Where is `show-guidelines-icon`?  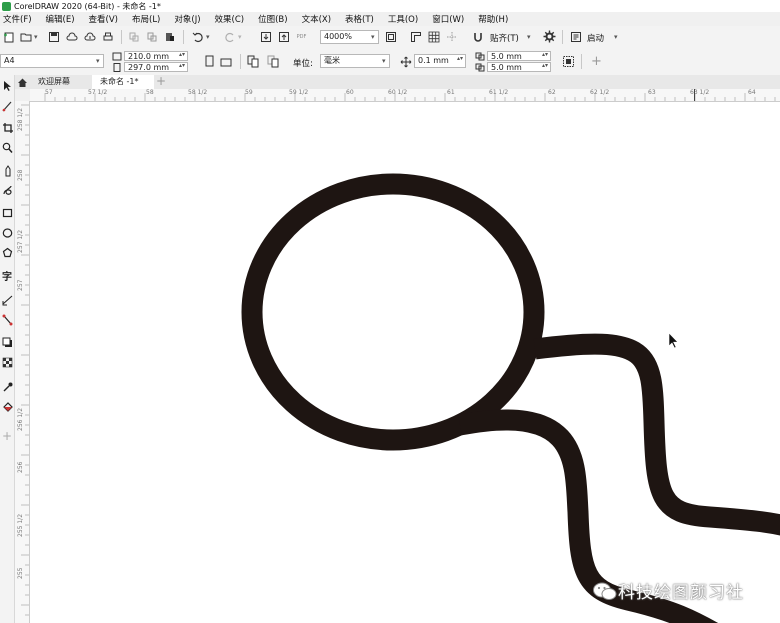
show-guidelines-icon is located at coordinates (451, 36).